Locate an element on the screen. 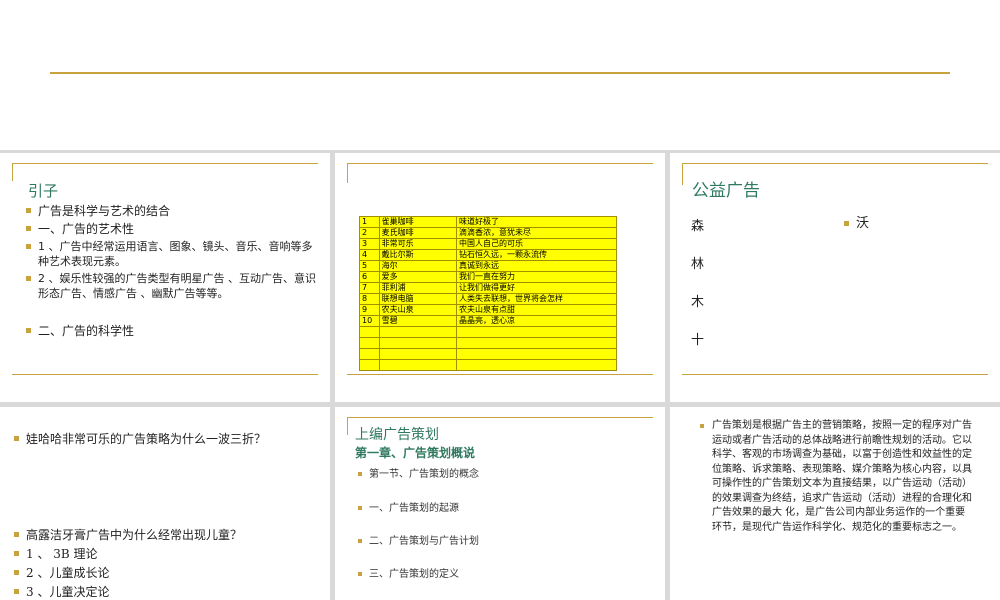 This screenshot has width=1000, height=600. brand-name: 菲利浦 is located at coordinates (418, 288).